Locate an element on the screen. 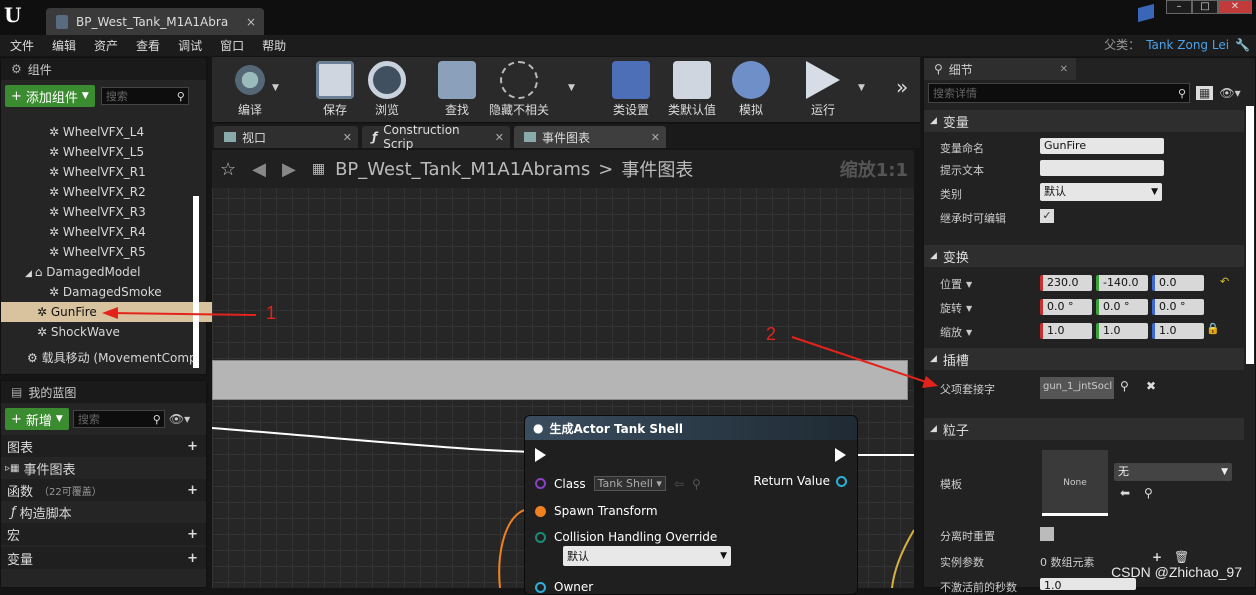 The image size is (1256, 595). watermark: CSDN @Zhichao_97 is located at coordinates (1176, 572).